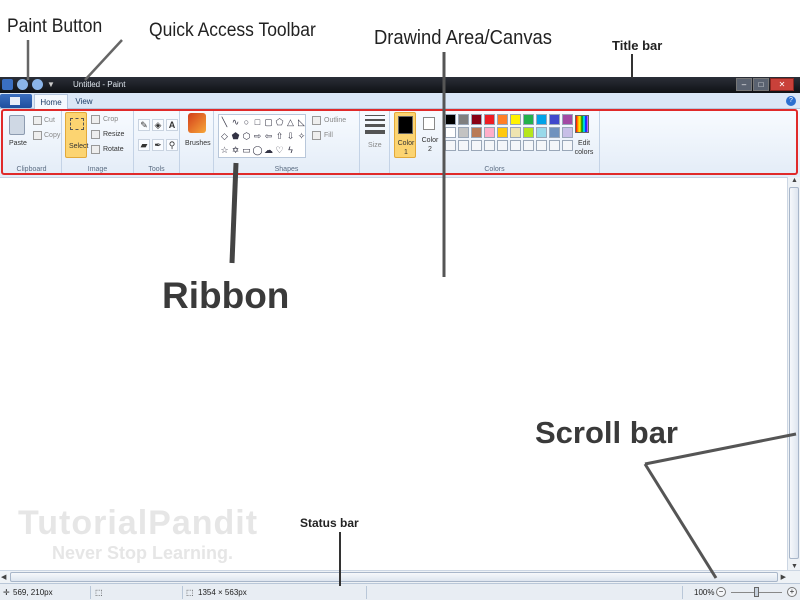 The width and height of the screenshot is (800, 600). I want to click on help-icon: ?, so click(791, 101).